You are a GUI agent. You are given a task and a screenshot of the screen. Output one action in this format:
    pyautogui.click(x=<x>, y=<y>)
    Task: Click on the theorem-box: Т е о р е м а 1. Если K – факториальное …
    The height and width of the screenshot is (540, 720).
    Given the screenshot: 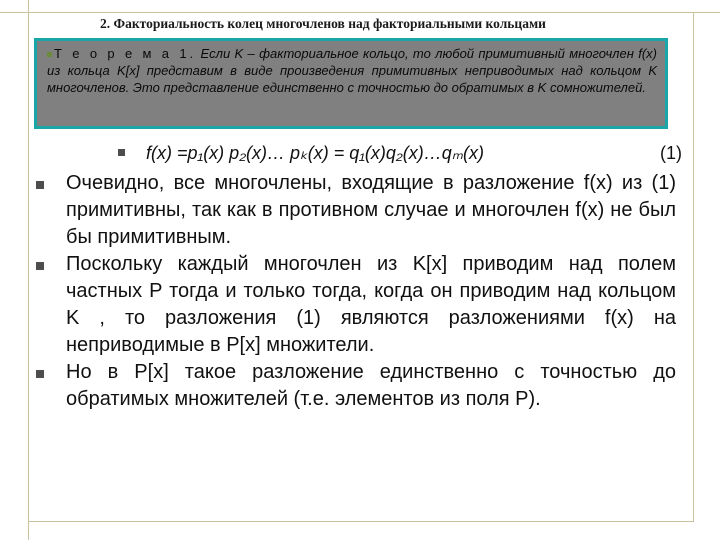 What is the action you would take?
    pyautogui.click(x=351, y=83)
    